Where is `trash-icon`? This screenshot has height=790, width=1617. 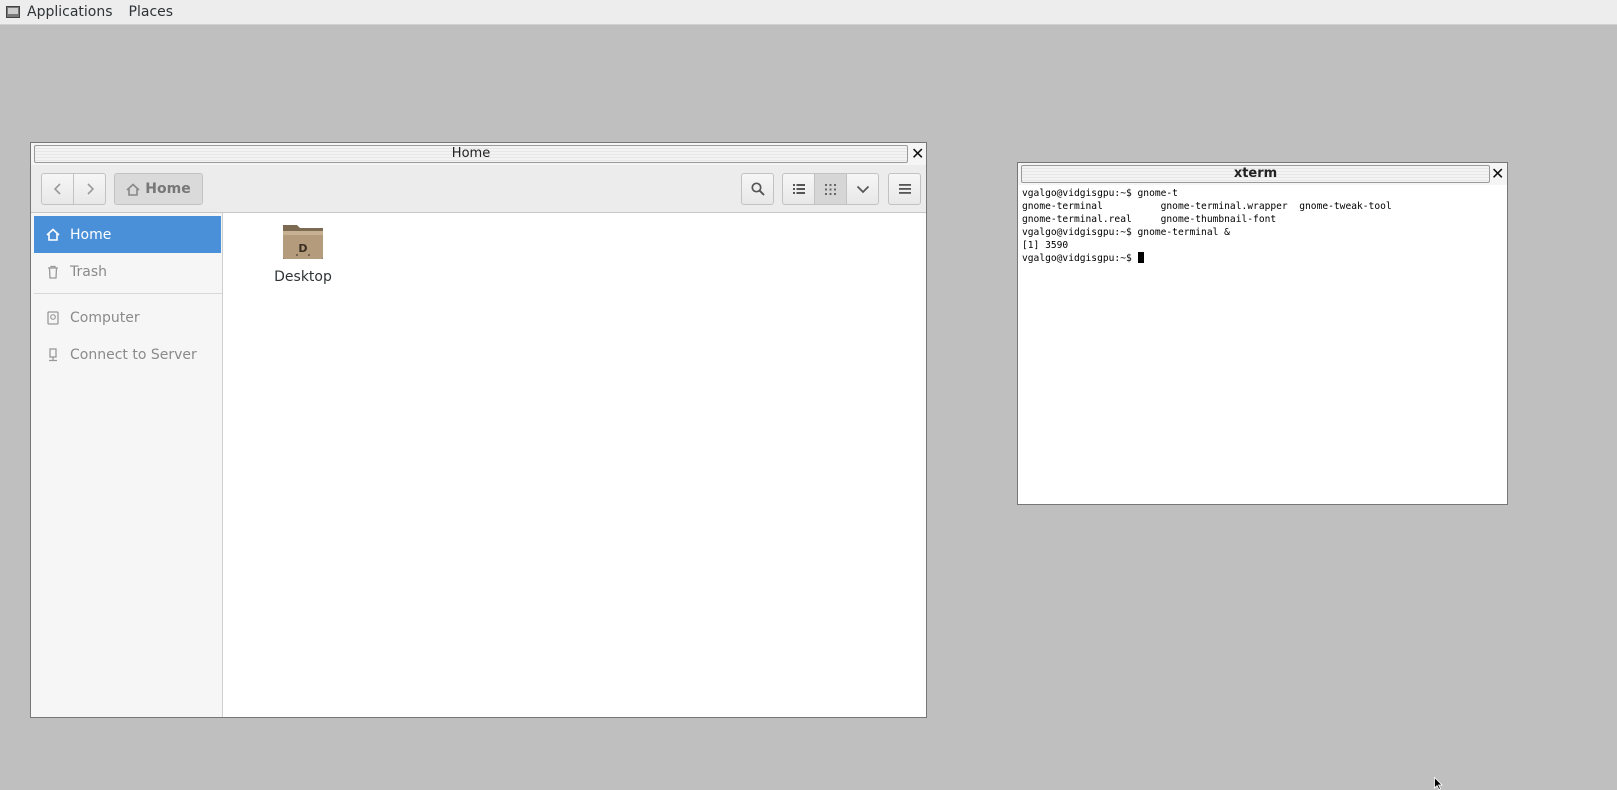
trash-icon is located at coordinates (53, 272).